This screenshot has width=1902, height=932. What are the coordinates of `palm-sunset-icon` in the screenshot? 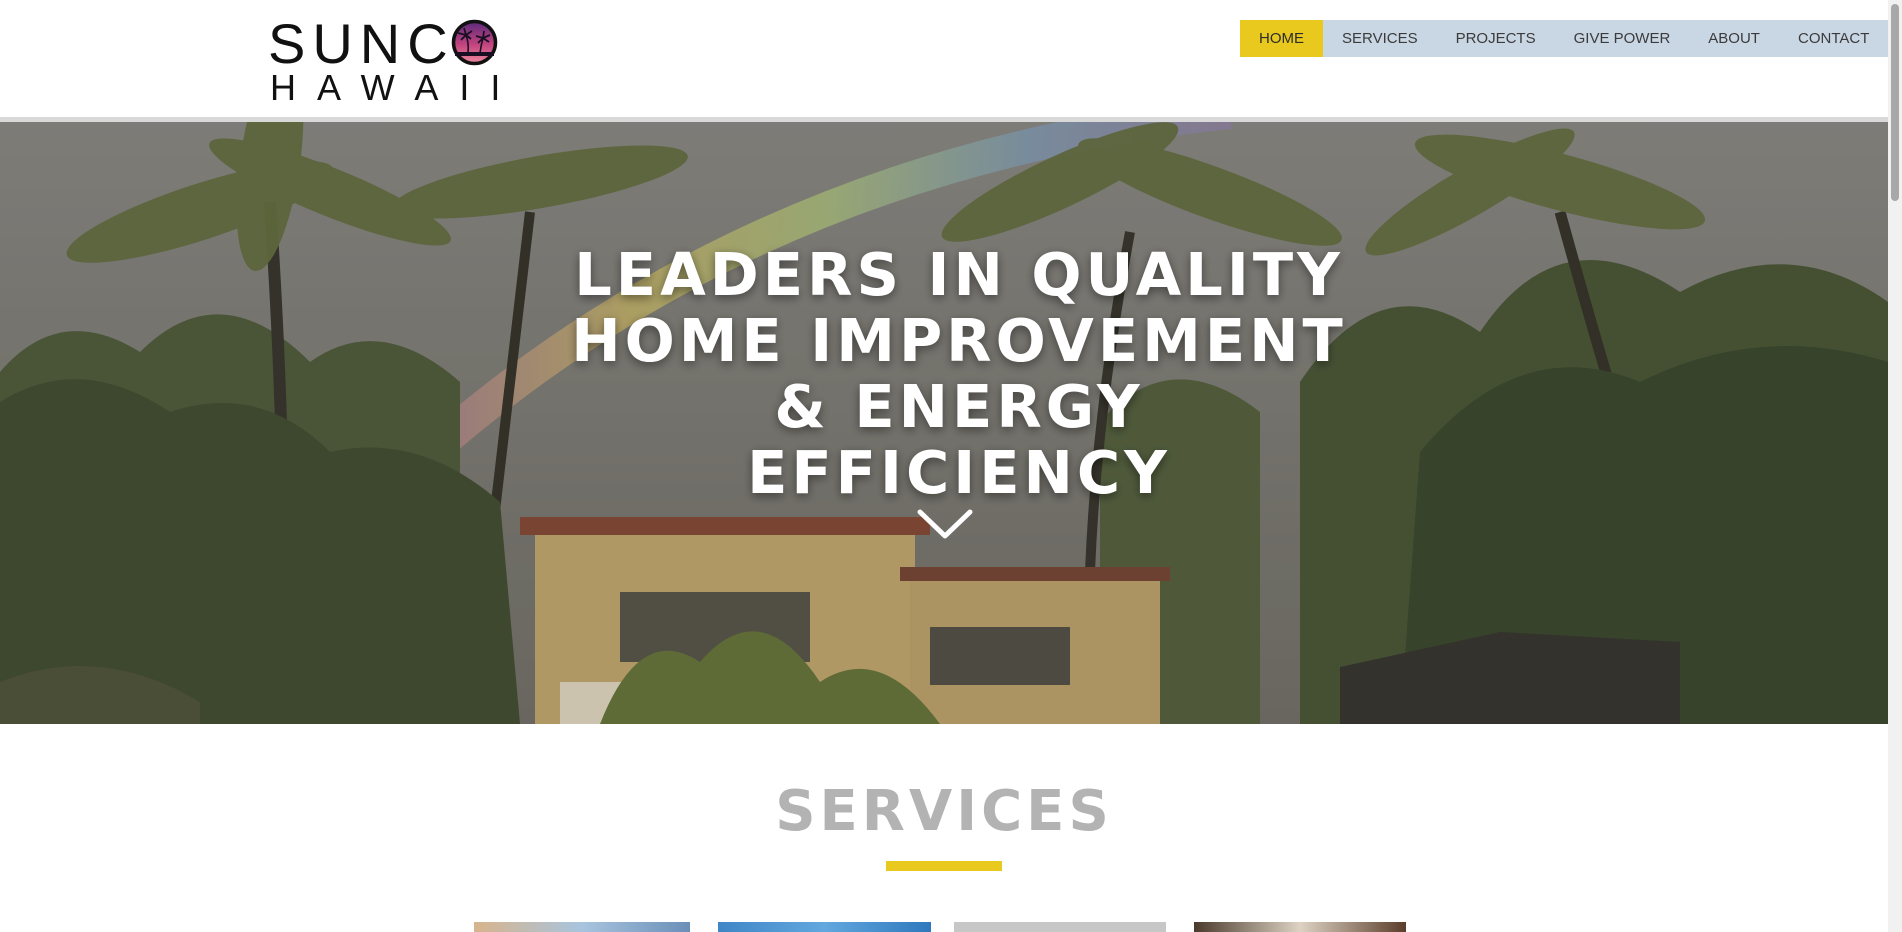 It's located at (474, 42).